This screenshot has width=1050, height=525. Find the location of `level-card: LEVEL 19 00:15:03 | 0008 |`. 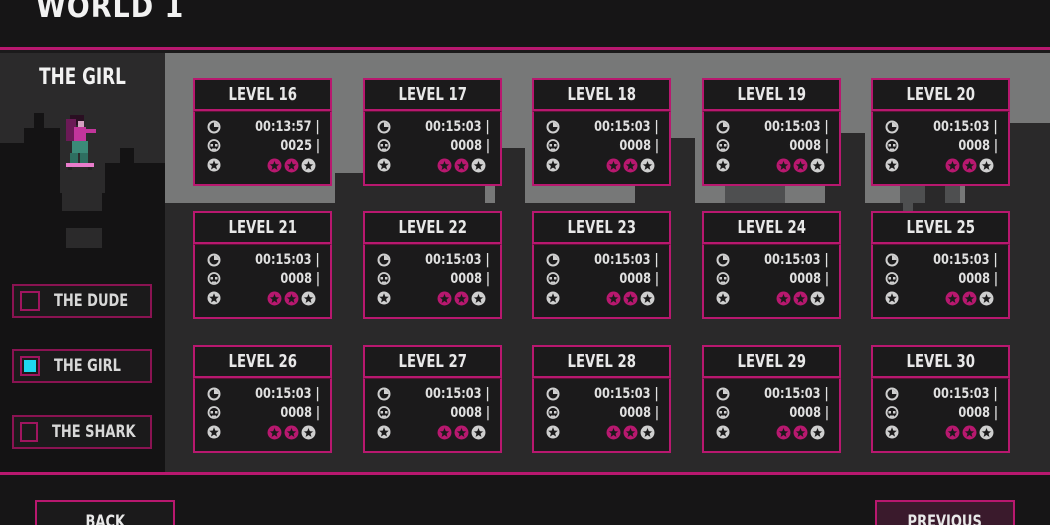

level-card: LEVEL 19 00:15:03 | 0008 | is located at coordinates (771, 132).